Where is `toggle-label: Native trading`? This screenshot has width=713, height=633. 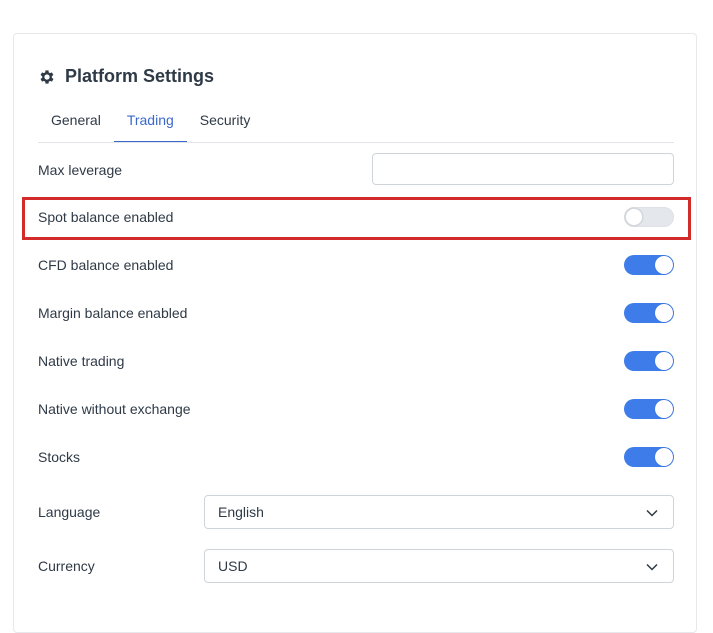 toggle-label: Native trading is located at coordinates (81, 361).